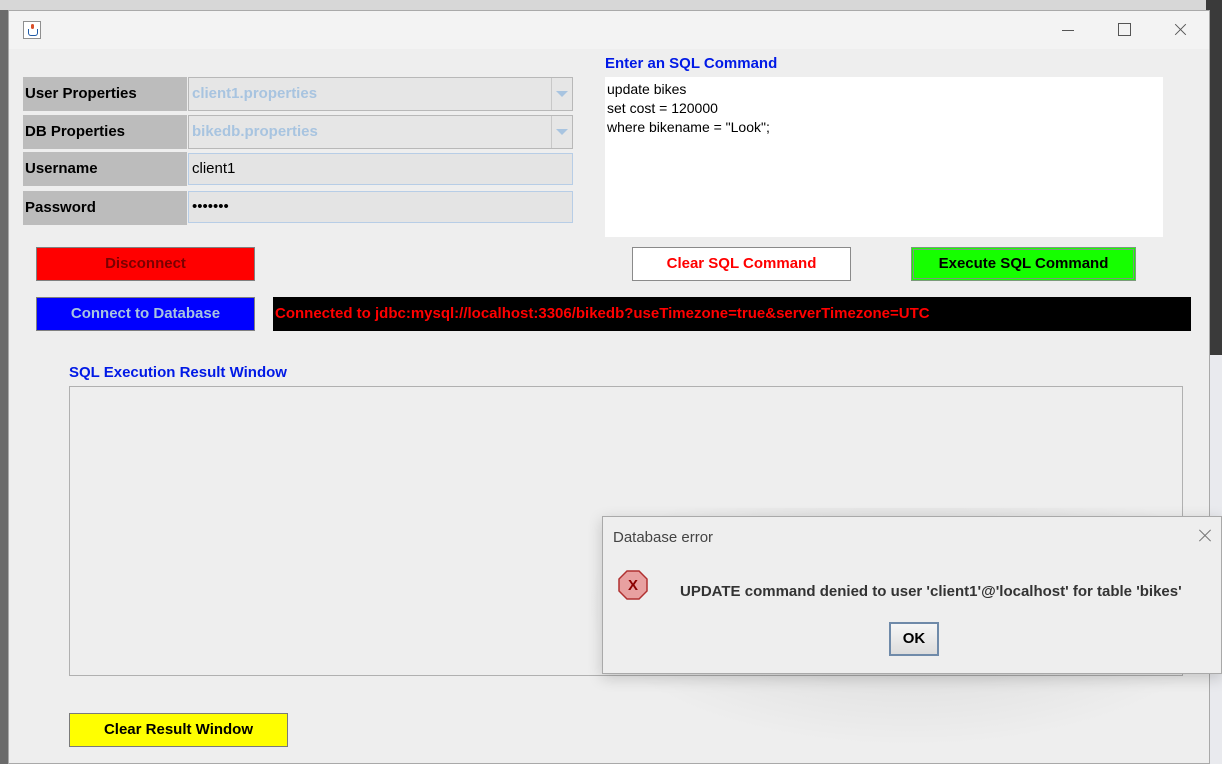 The width and height of the screenshot is (1222, 764). Describe the element at coordinates (380, 94) in the screenshot. I see `user-properties-dropdown: client1.properties` at that location.